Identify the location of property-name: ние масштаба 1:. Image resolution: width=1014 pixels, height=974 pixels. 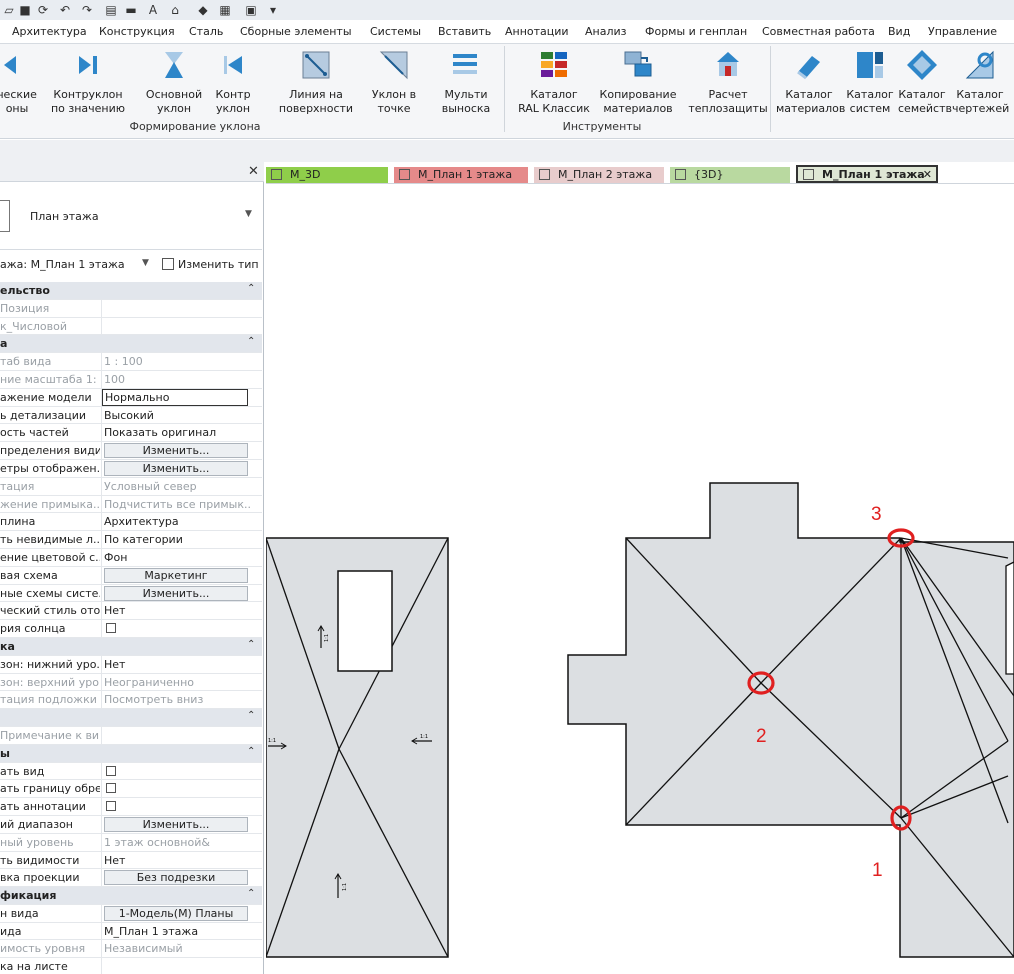
(48, 379).